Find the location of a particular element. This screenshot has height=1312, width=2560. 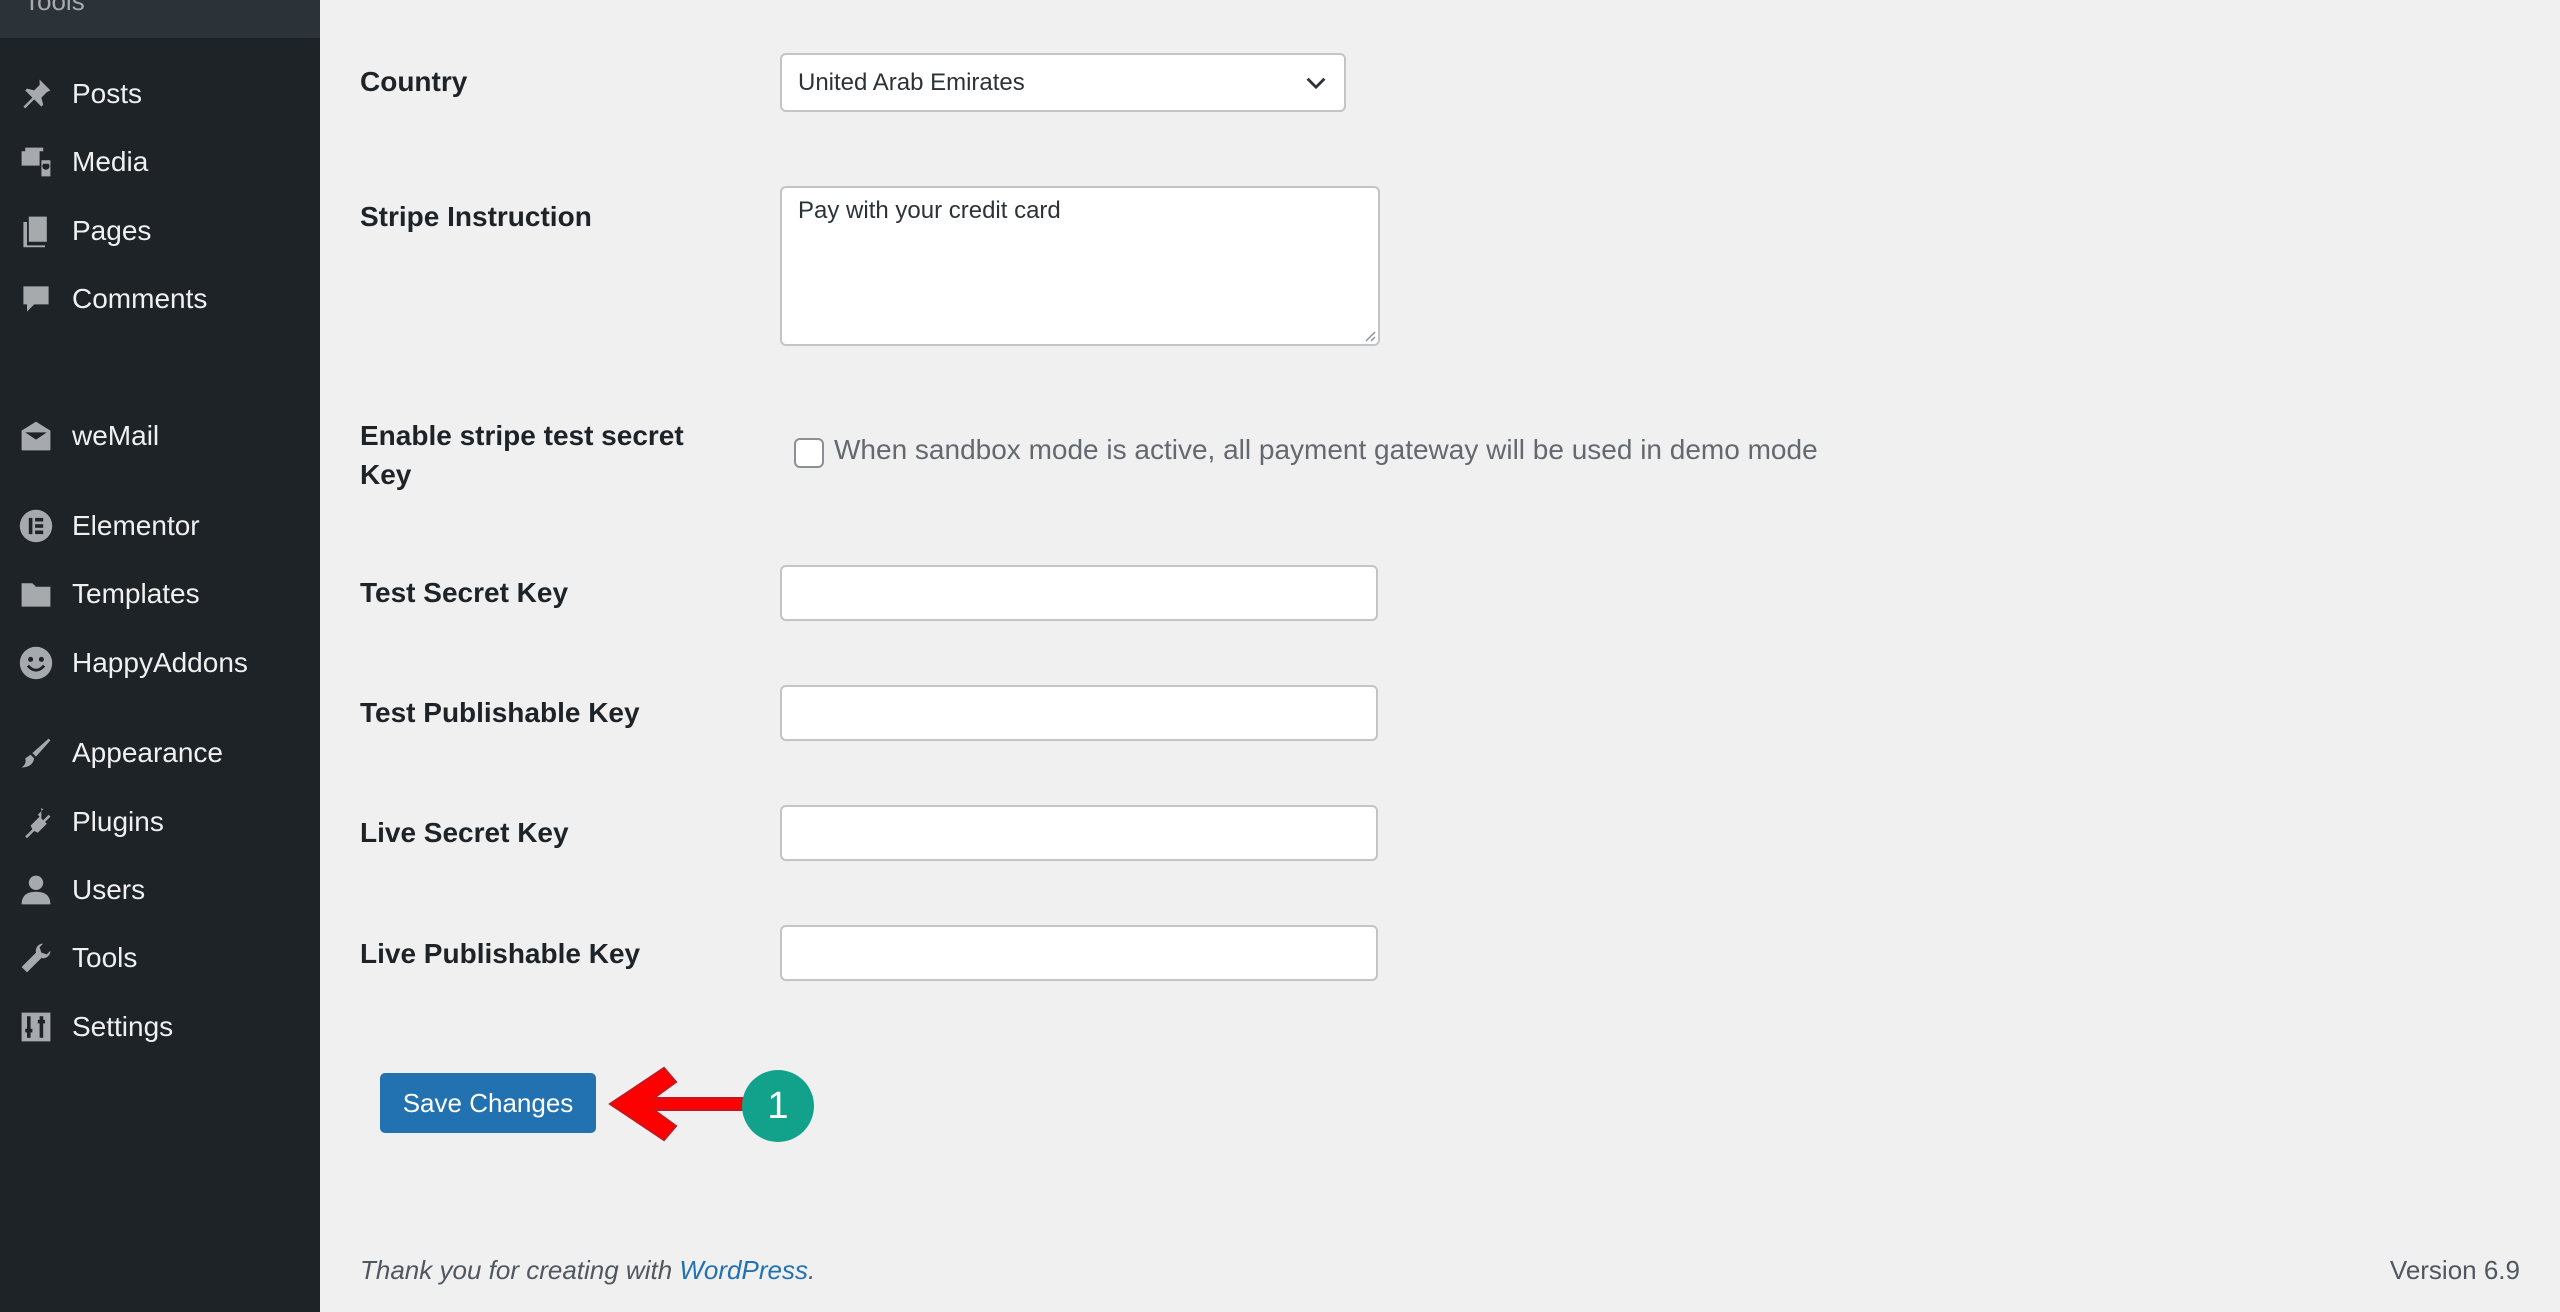

pages-icon is located at coordinates (36, 231).